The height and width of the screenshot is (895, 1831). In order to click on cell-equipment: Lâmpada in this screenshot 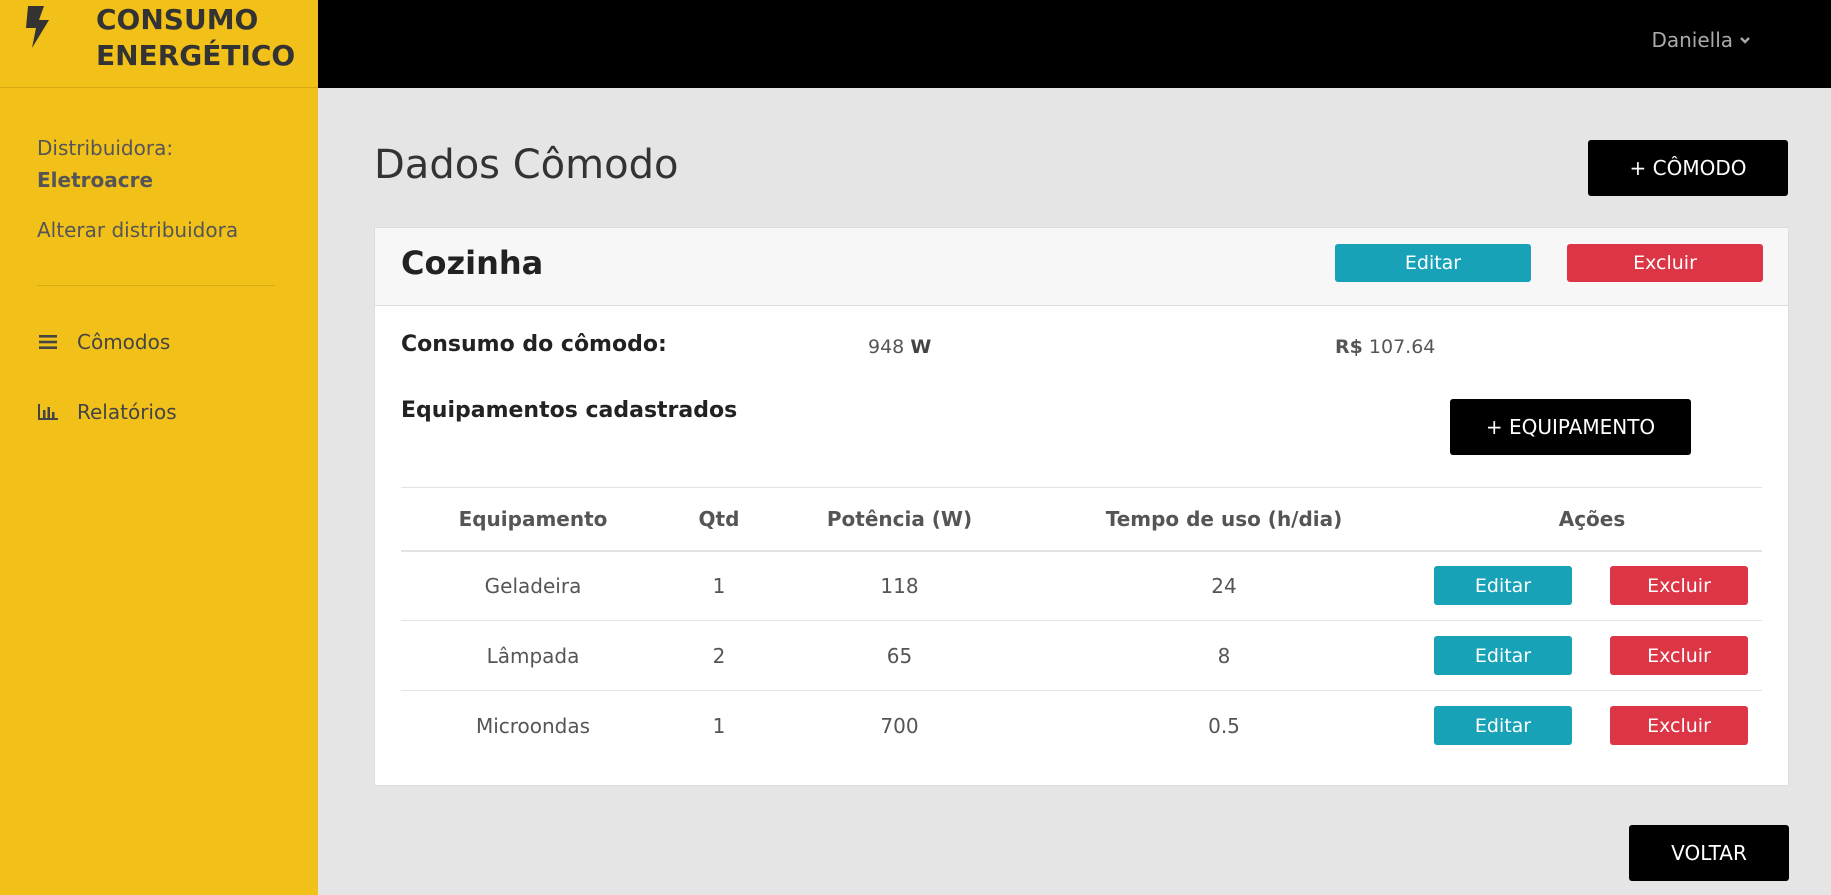, I will do `click(533, 655)`.